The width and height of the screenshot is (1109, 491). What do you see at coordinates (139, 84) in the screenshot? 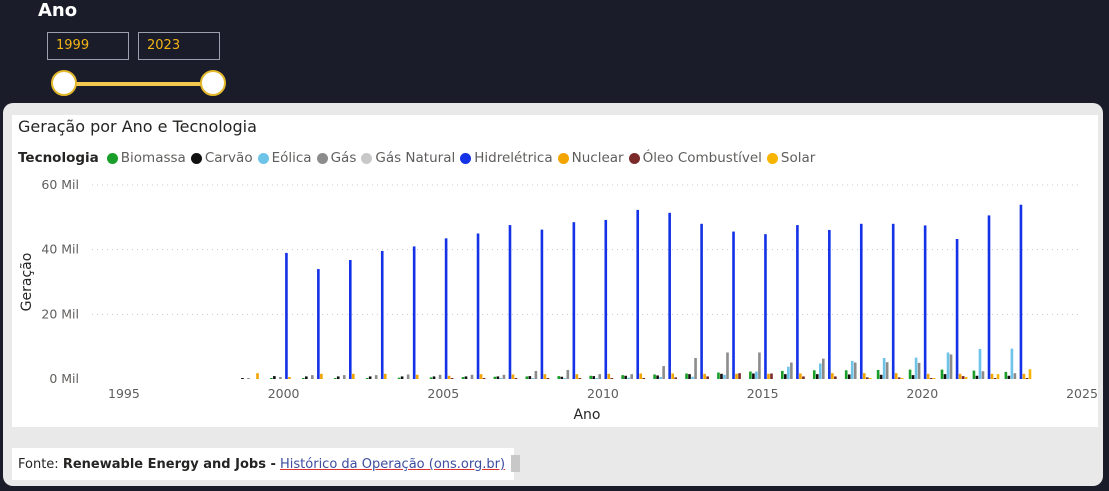
I see `year-range-slider-track` at bounding box center [139, 84].